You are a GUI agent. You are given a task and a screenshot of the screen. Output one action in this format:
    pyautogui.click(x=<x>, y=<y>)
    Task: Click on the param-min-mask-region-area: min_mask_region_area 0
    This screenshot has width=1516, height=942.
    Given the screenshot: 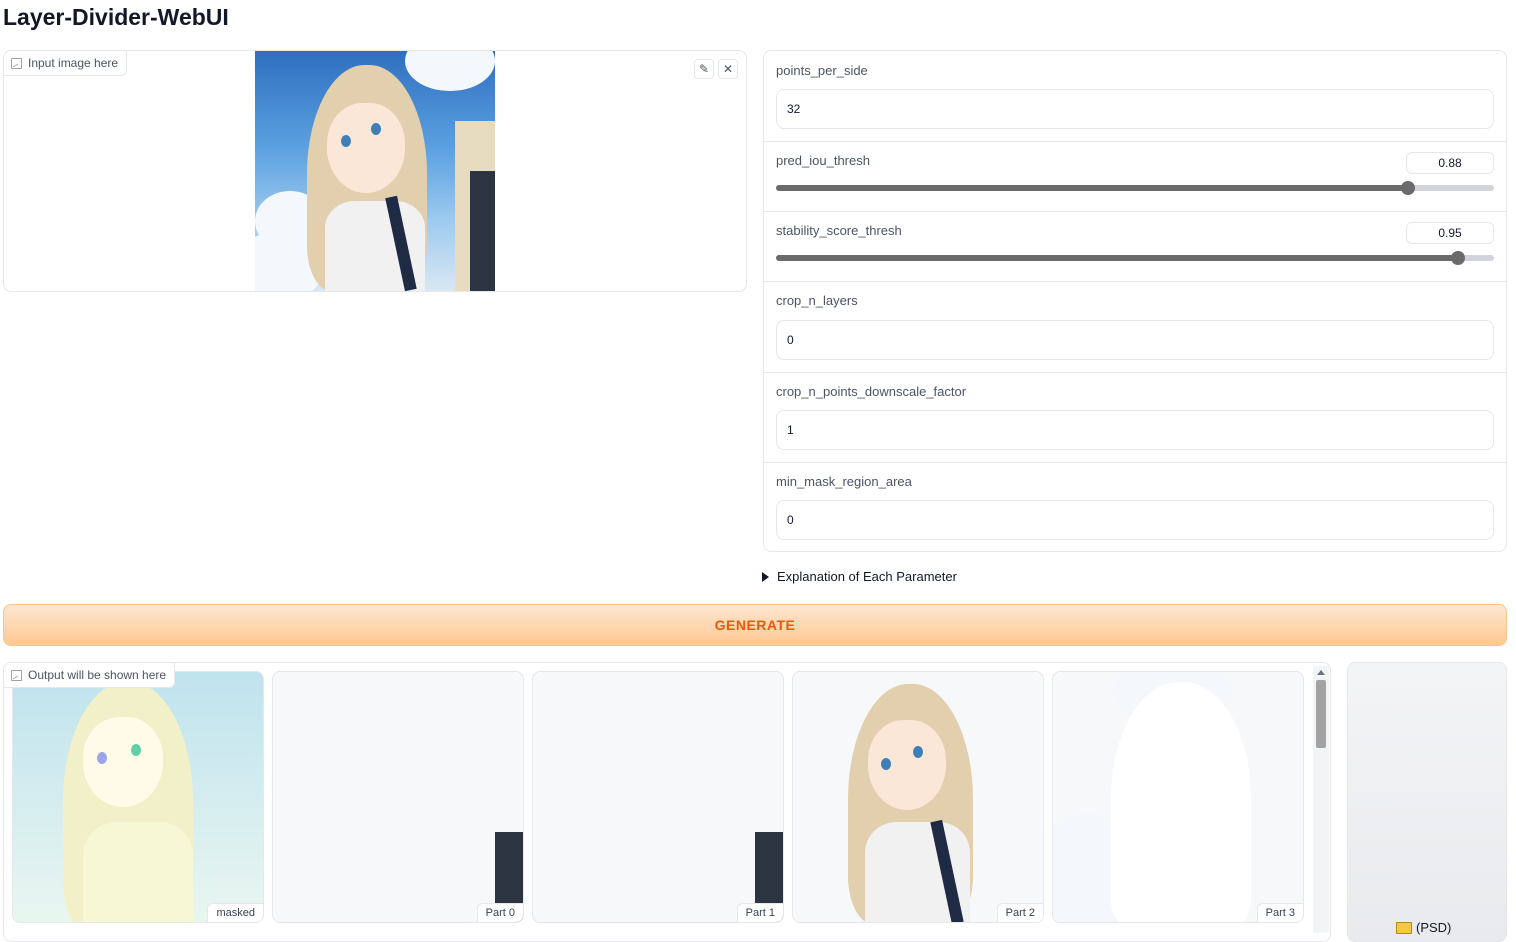 What is the action you would take?
    pyautogui.click(x=1135, y=506)
    